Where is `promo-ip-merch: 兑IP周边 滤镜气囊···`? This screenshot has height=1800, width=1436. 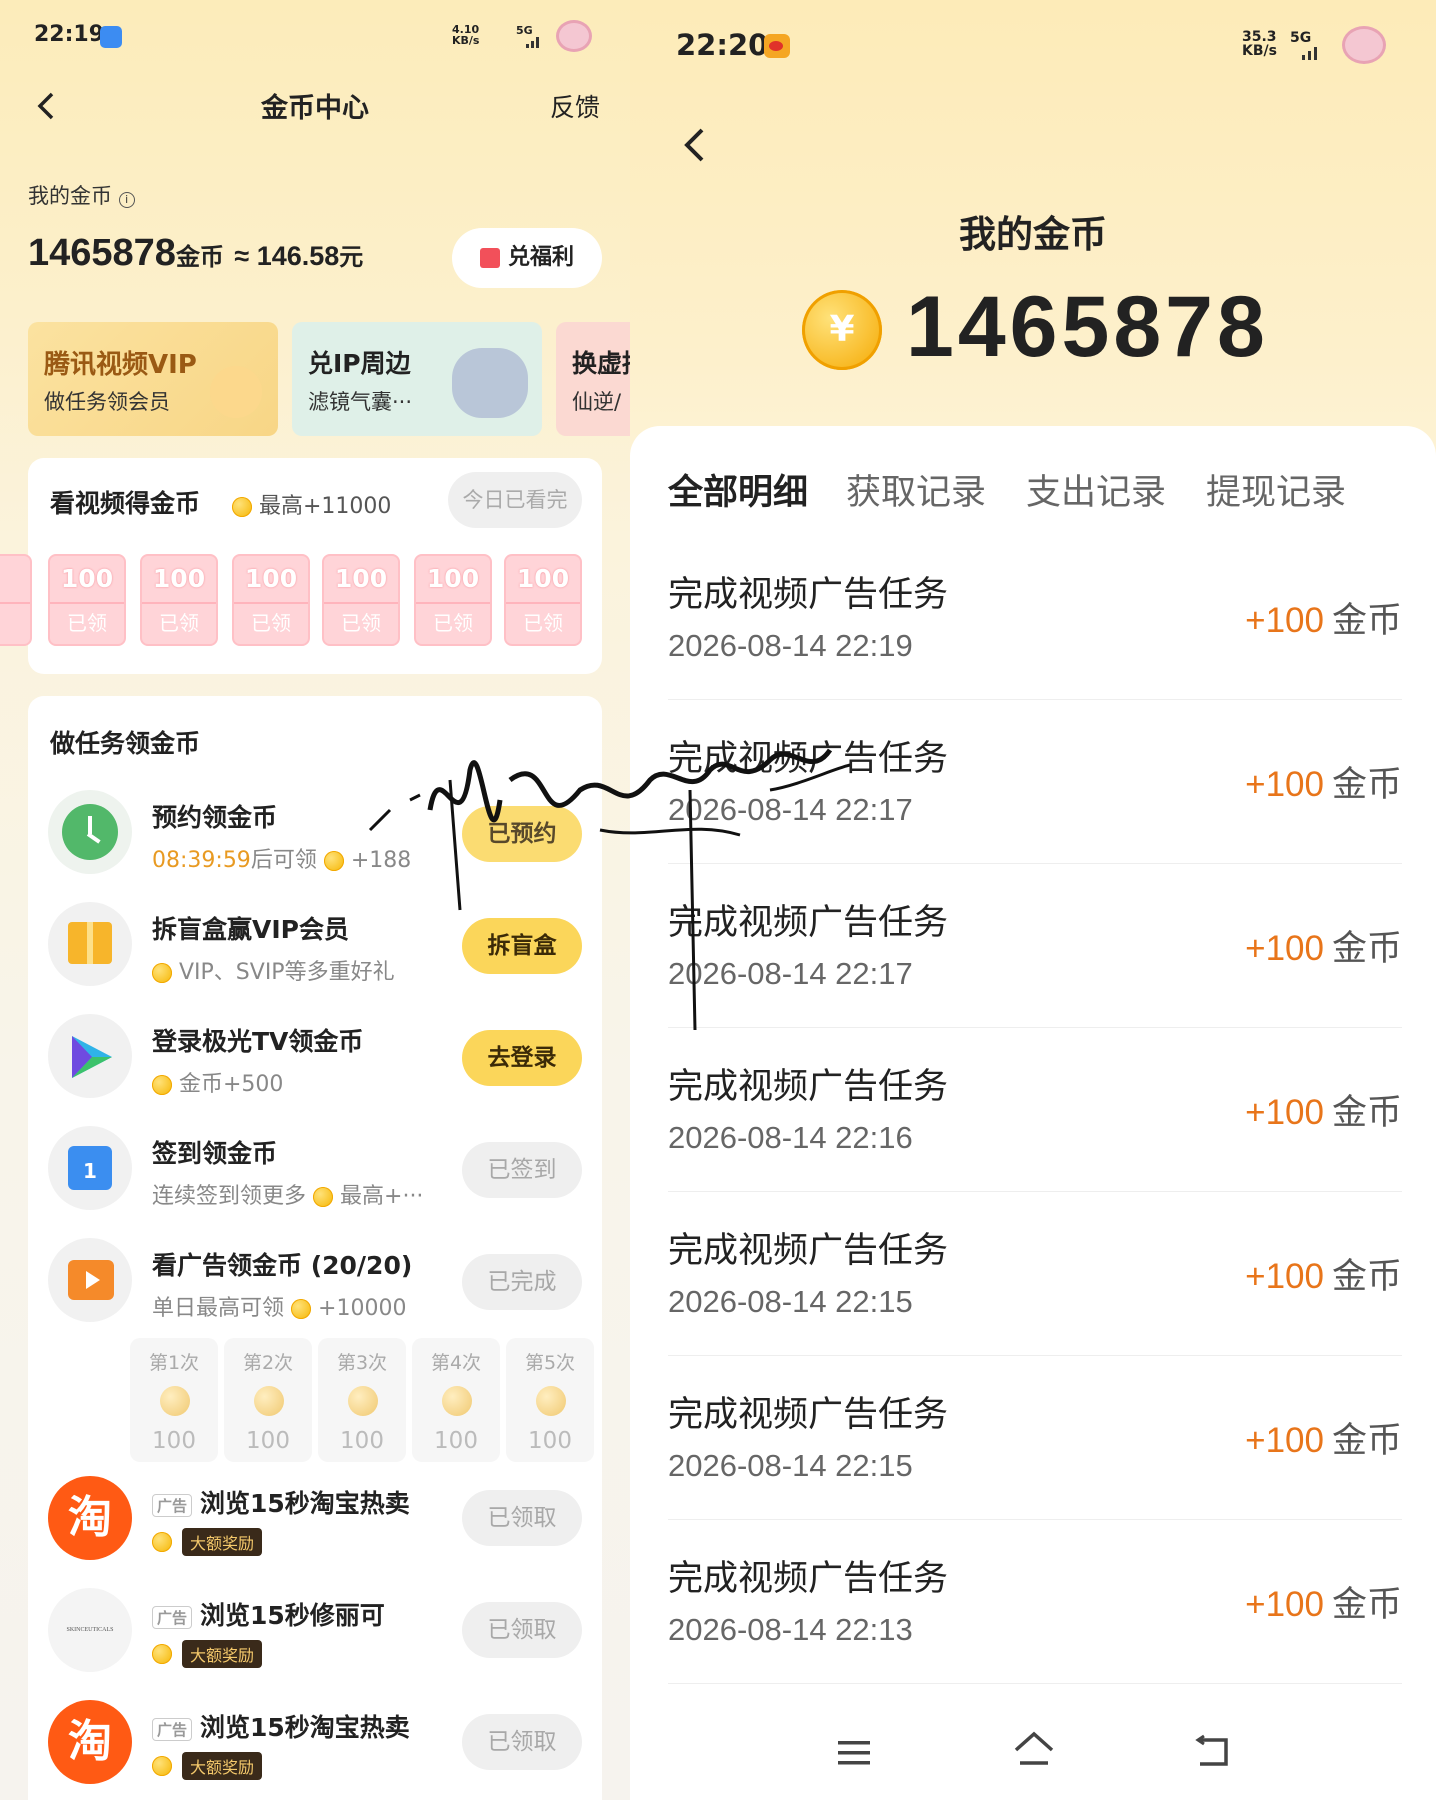
promo-ip-merch: 兑IP周边 滤镜气囊··· is located at coordinates (417, 379).